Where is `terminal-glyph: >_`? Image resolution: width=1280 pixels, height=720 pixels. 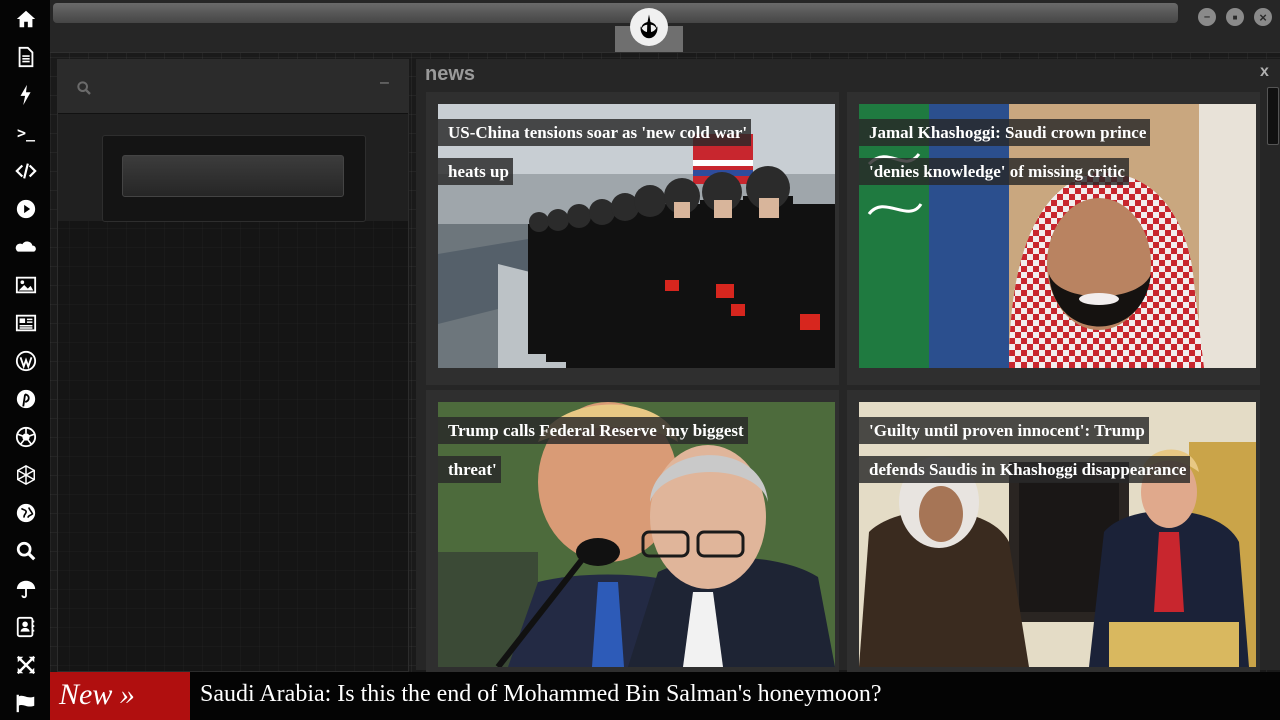 terminal-glyph: >_ is located at coordinates (26, 133).